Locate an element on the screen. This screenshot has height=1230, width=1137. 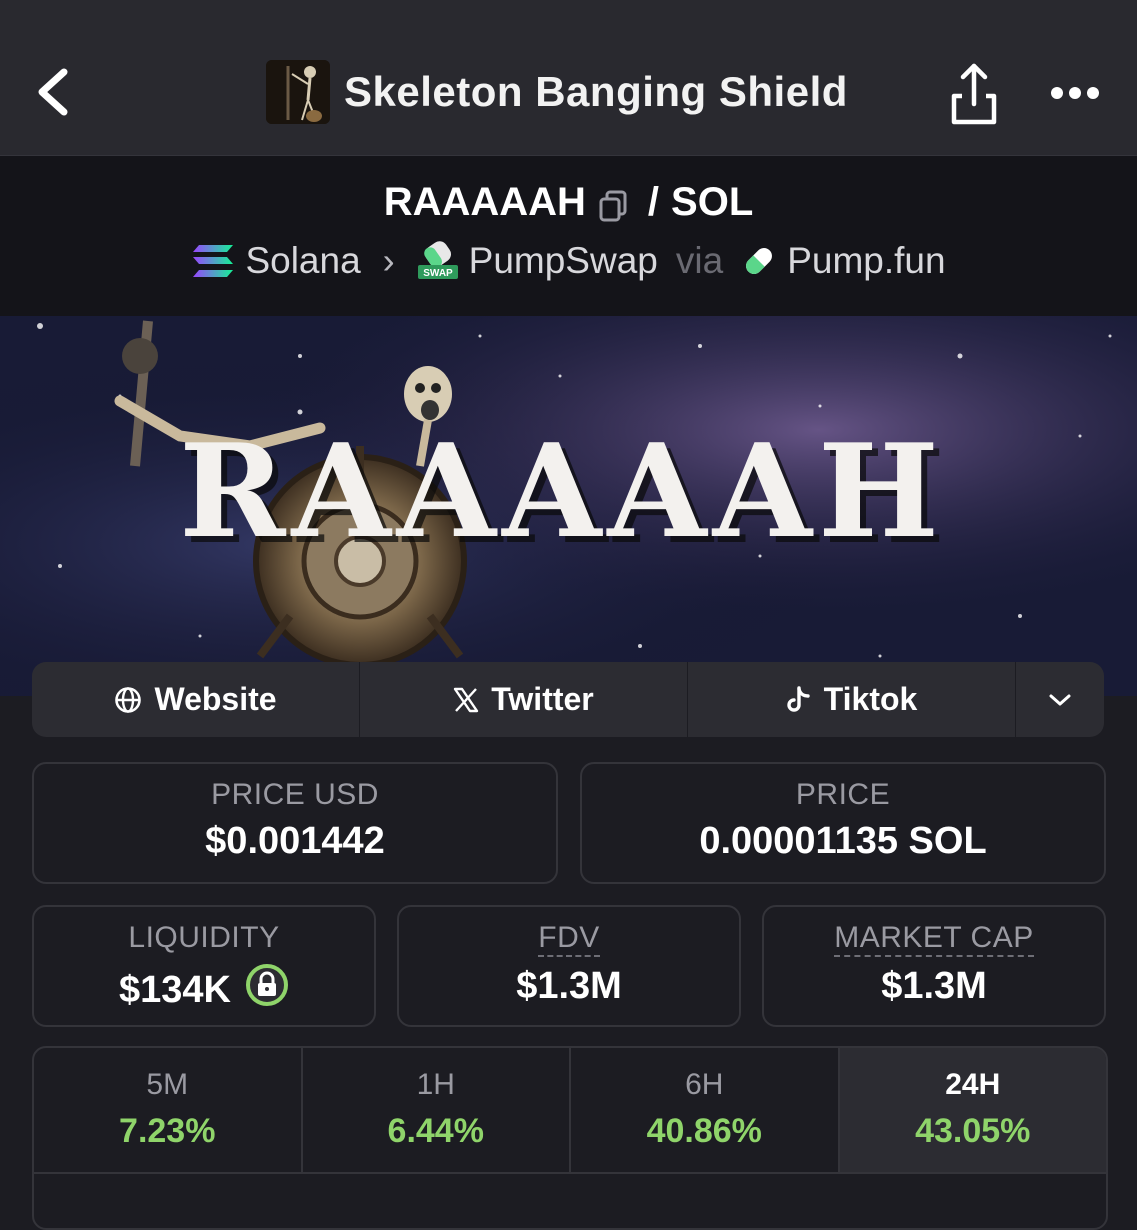
banner-text: RAAAAAH is located at coordinates (562, 492).